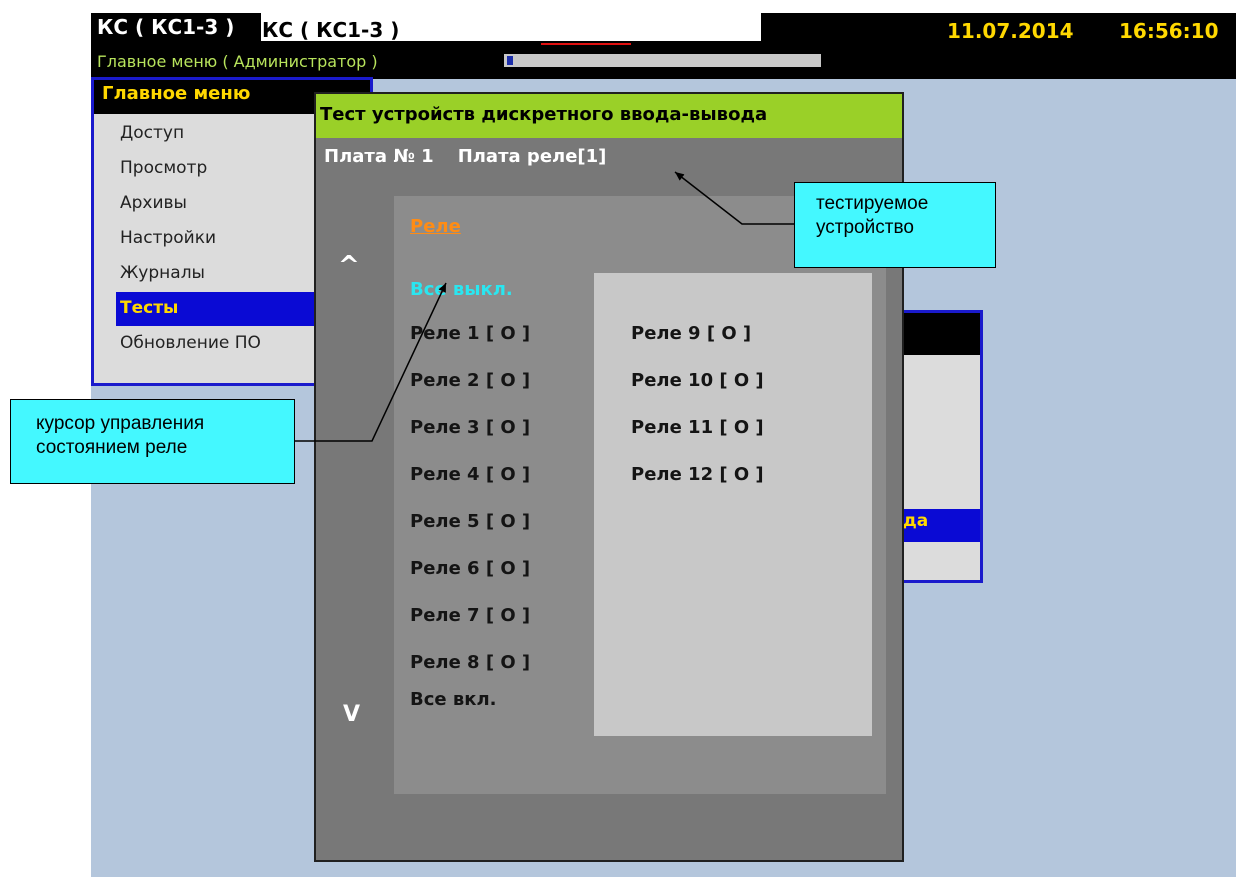 The image size is (1236, 877). I want to click on device-annotation-callout: тестируемое устройство, so click(895, 225).